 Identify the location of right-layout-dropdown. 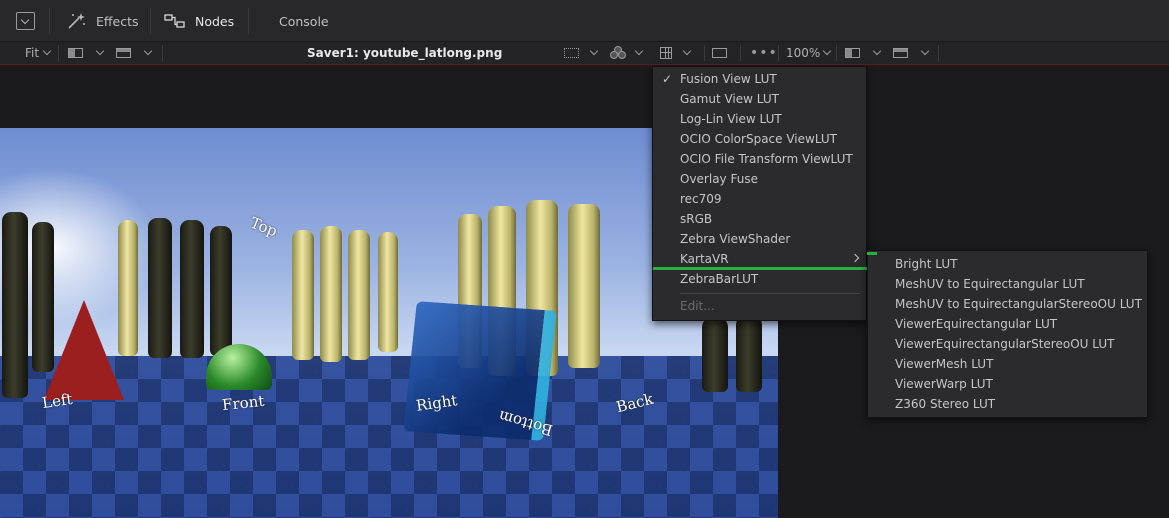
(863, 53).